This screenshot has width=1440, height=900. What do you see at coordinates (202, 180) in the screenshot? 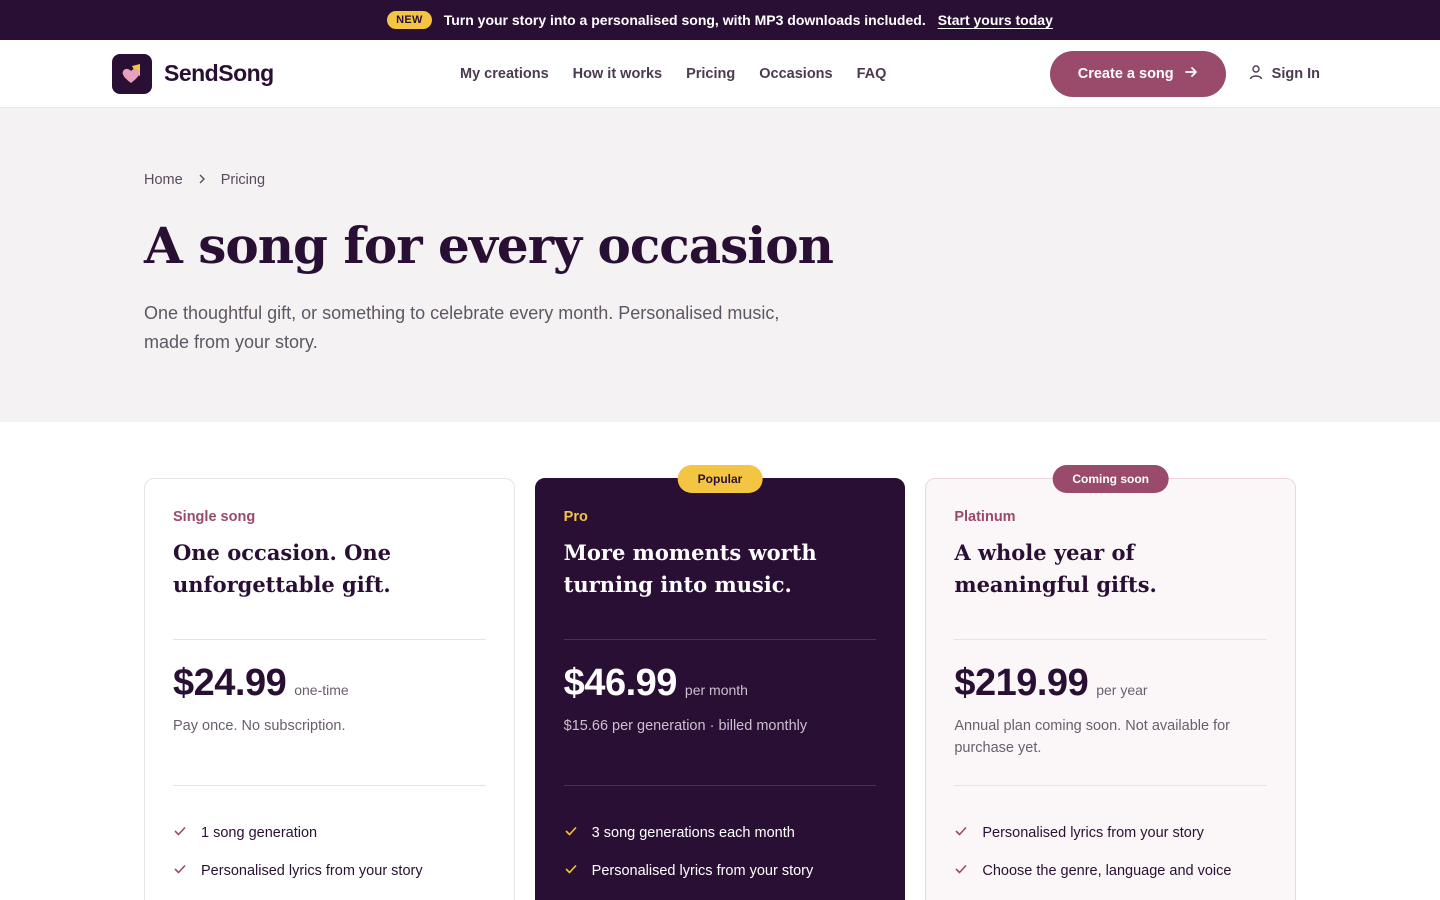
I see `chevron-right-icon` at bounding box center [202, 180].